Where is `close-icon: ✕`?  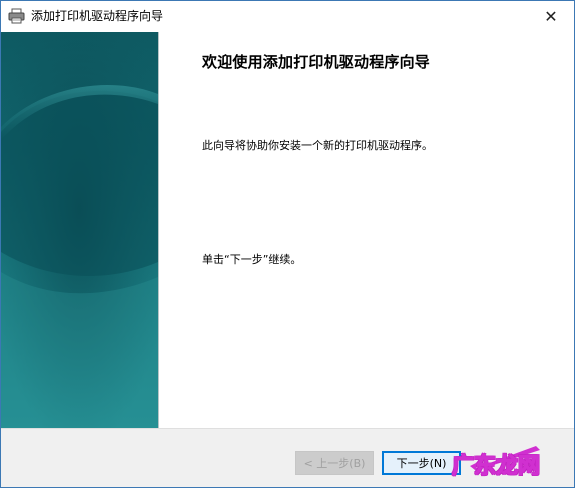
close-icon: ✕ is located at coordinates (551, 16).